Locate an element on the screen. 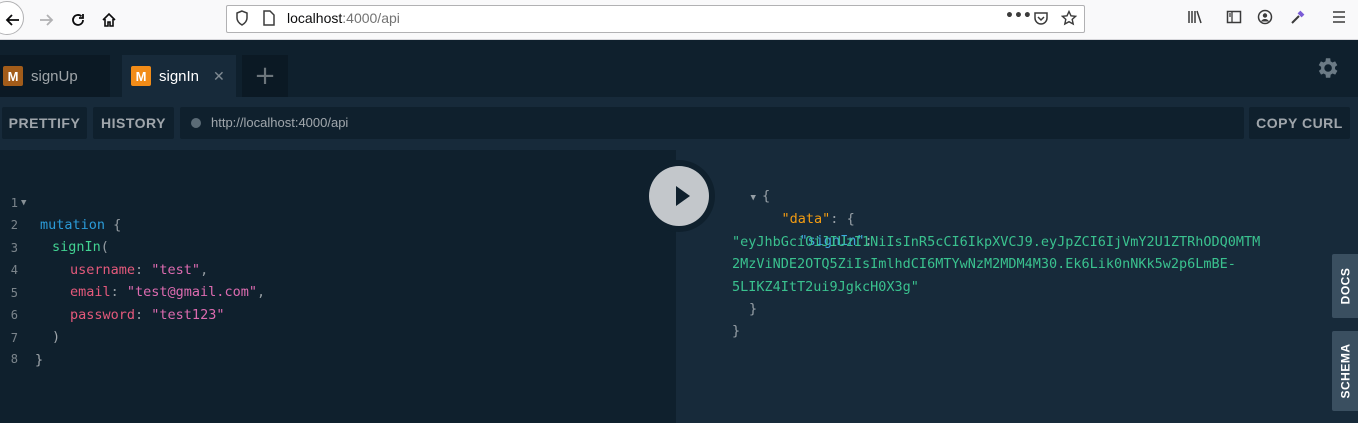 Image resolution: width=1358 pixels, height=423 pixels. sidebar-icon is located at coordinates (1234, 19).